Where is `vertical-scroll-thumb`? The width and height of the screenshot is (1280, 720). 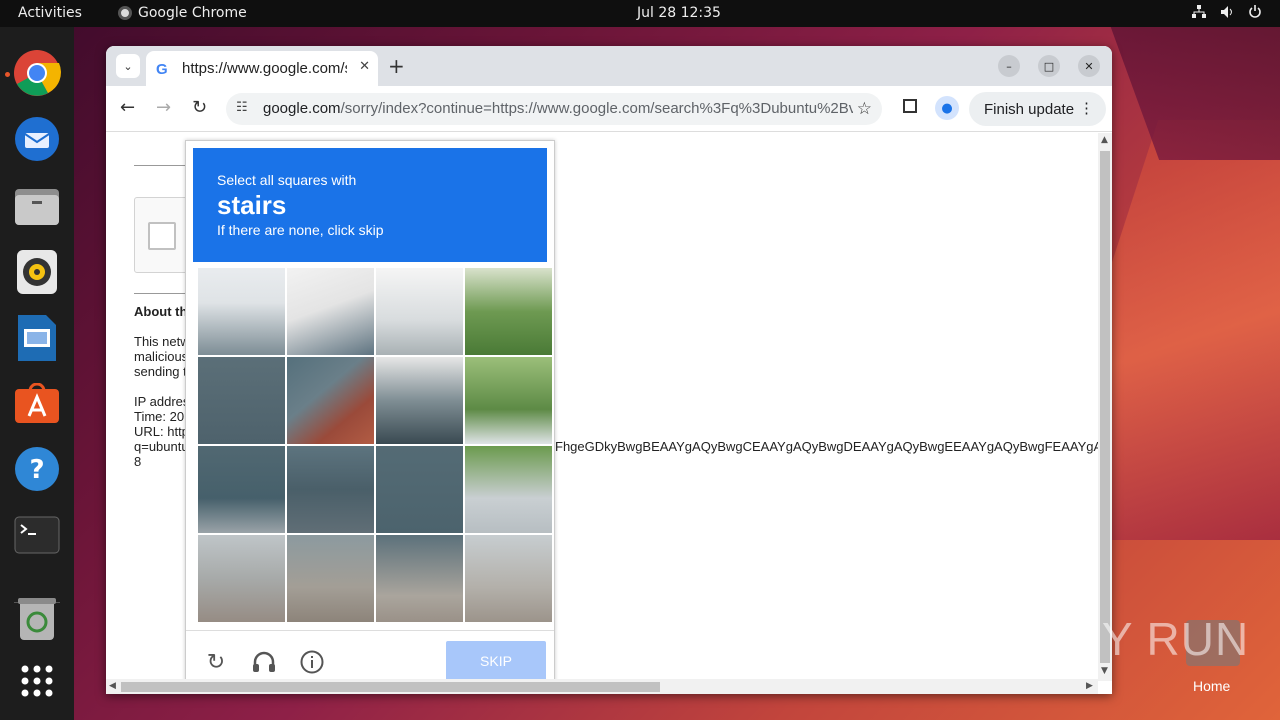 vertical-scroll-thumb is located at coordinates (1105, 407).